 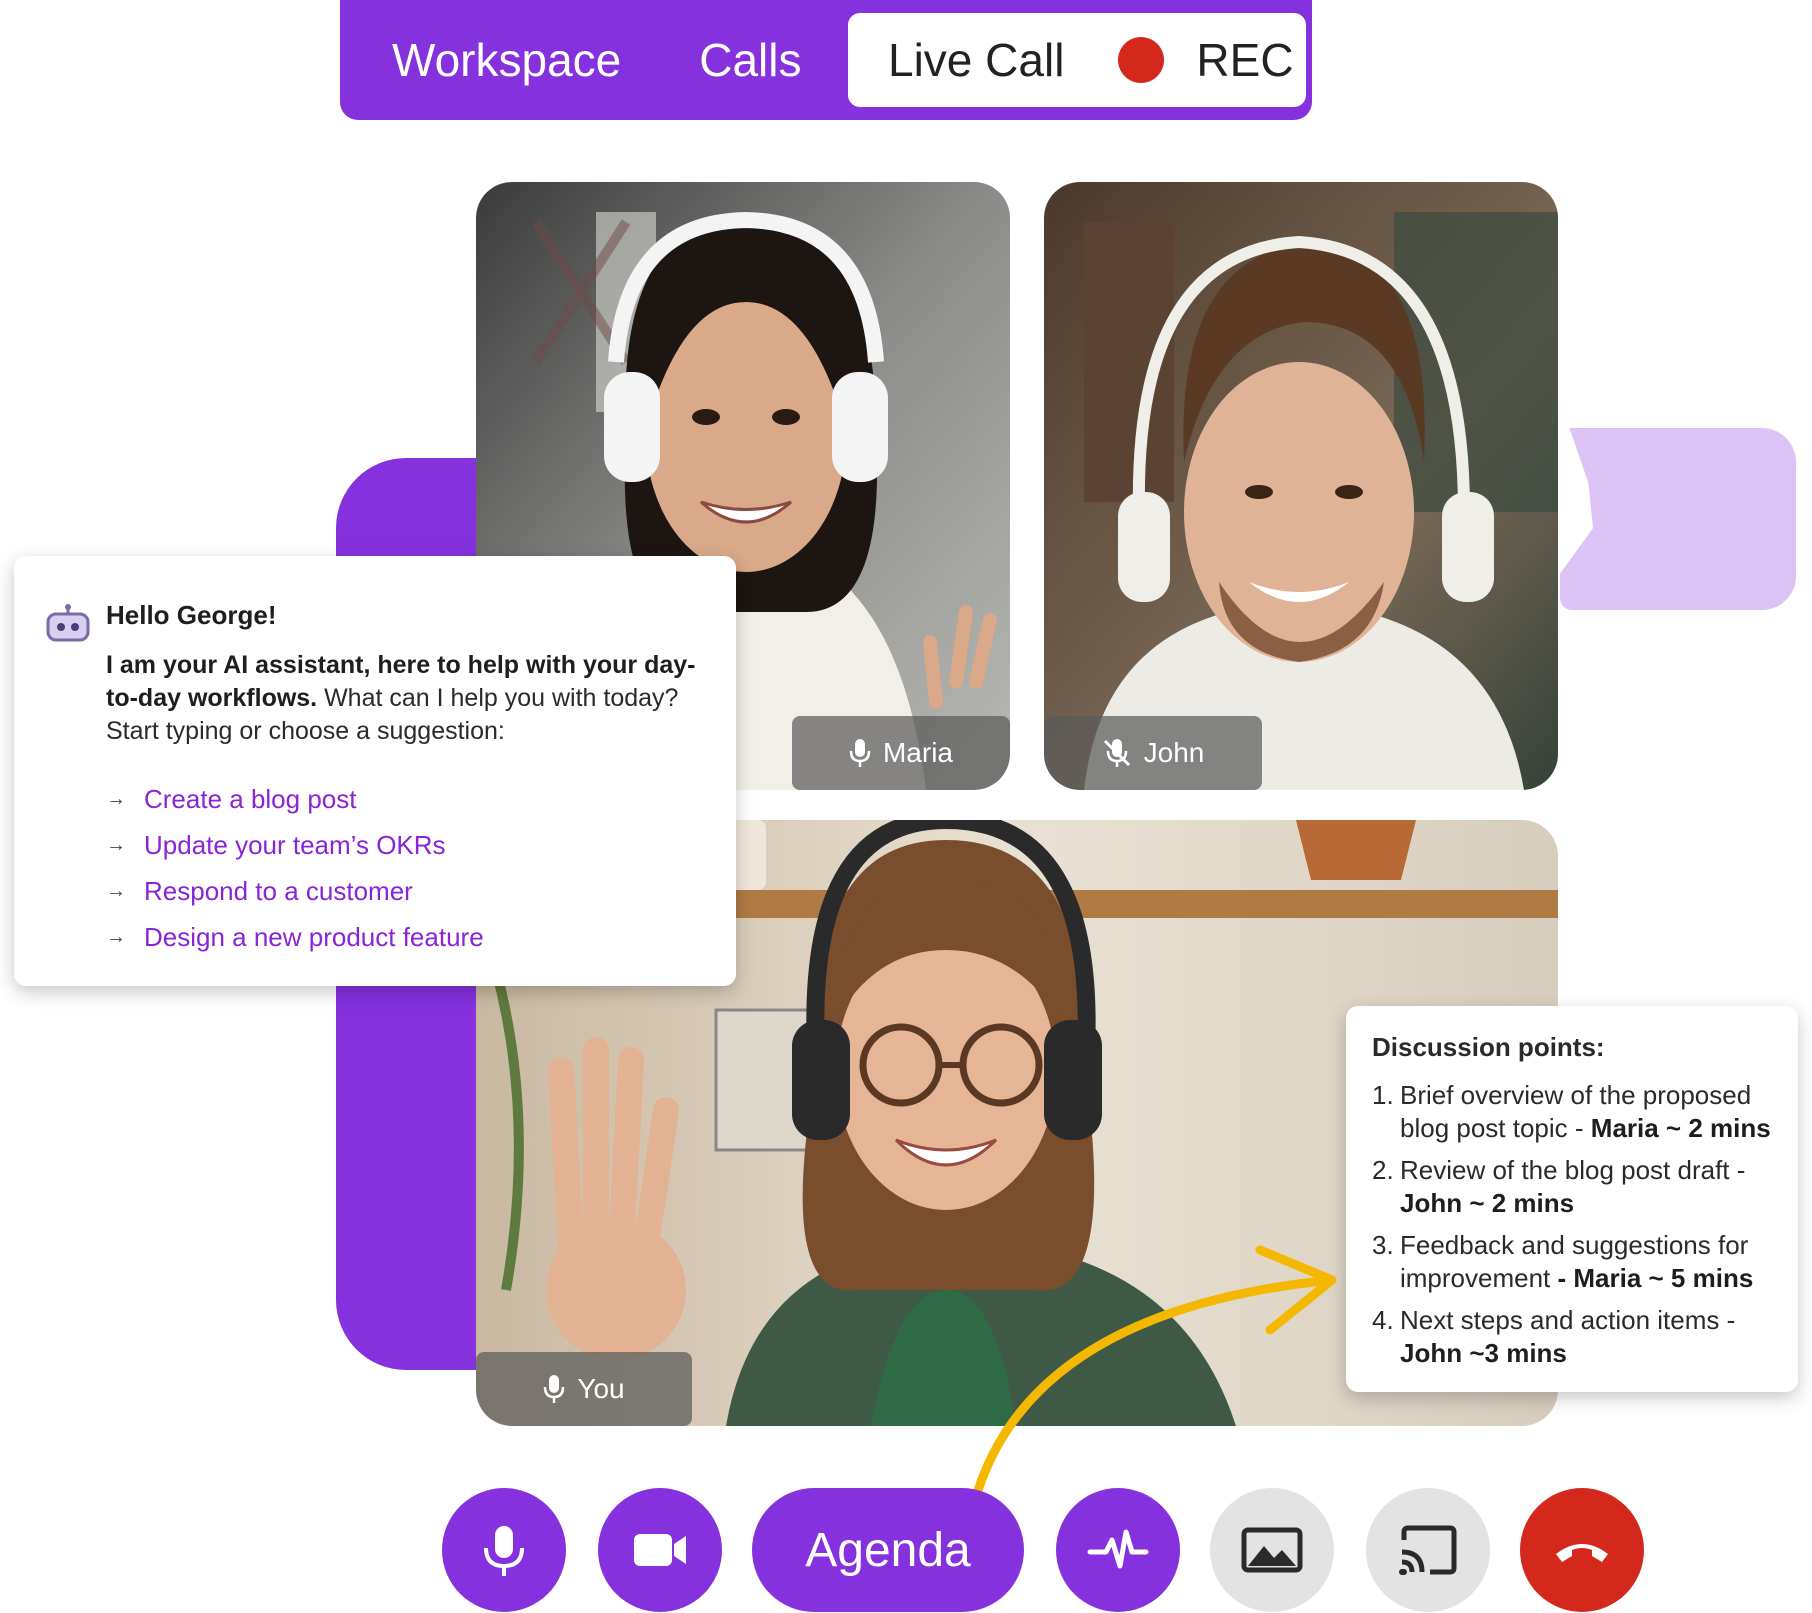 What do you see at coordinates (406, 799) in the screenshot?
I see `suggestion-item: → Create a blog post` at bounding box center [406, 799].